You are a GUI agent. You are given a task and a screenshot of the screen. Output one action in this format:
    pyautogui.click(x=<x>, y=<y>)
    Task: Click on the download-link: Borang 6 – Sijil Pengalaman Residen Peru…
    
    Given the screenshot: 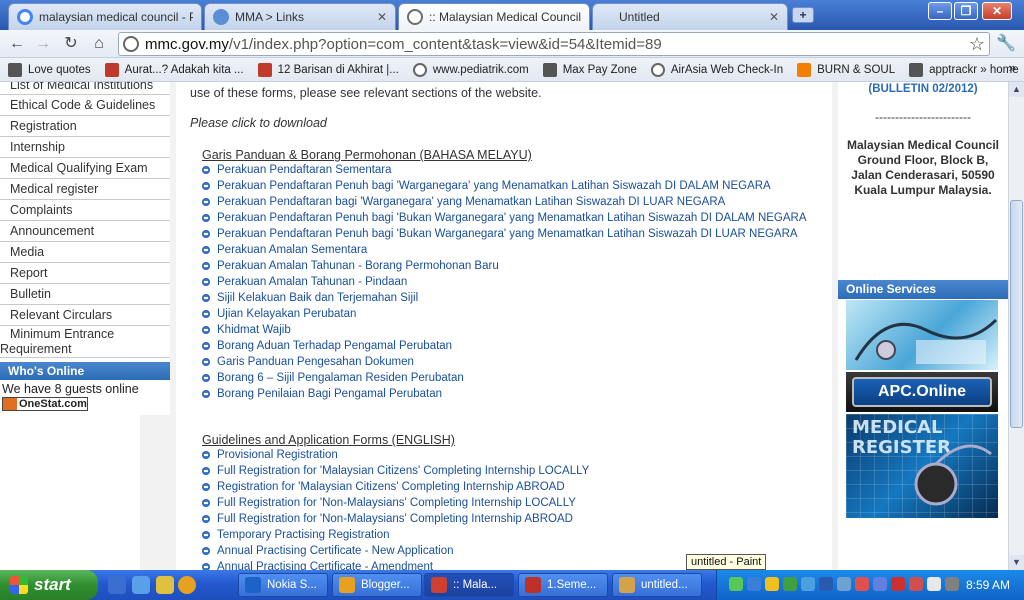 What is the action you would take?
    pyautogui.click(x=504, y=378)
    